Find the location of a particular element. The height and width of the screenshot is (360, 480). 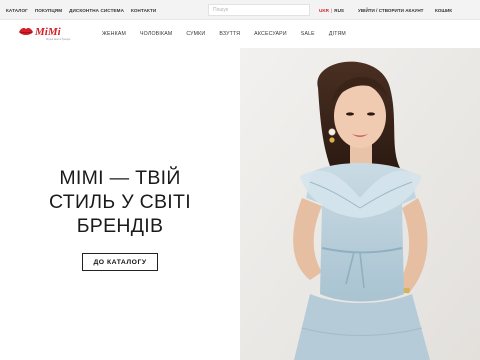

logo: MiMi Модні жіночі бренди is located at coordinates (48, 34).